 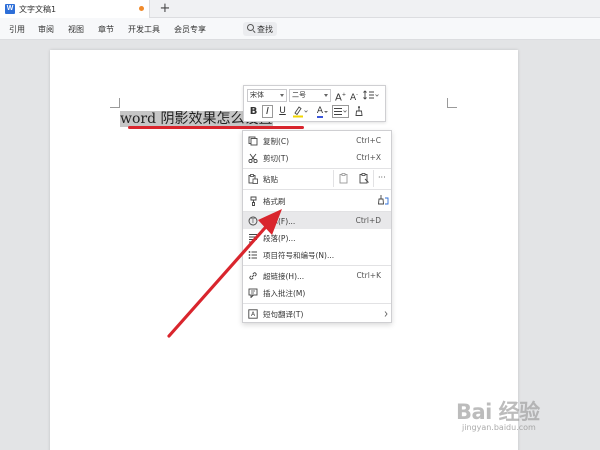 I want to click on find-button: 查找, so click(x=260, y=29).